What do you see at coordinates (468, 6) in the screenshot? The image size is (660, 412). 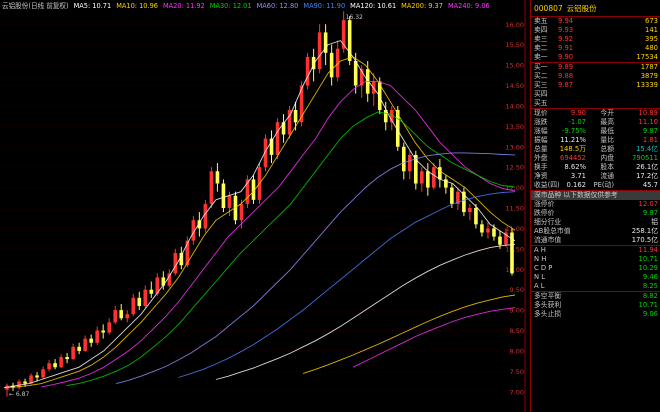 I see `ma-legend-item: MA240: 9.06` at bounding box center [468, 6].